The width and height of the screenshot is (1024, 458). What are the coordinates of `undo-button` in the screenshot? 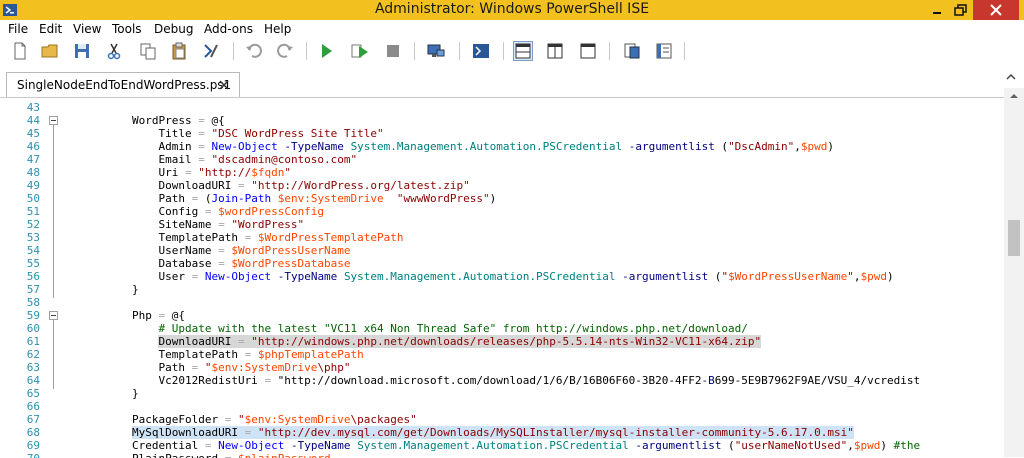 It's located at (254, 51).